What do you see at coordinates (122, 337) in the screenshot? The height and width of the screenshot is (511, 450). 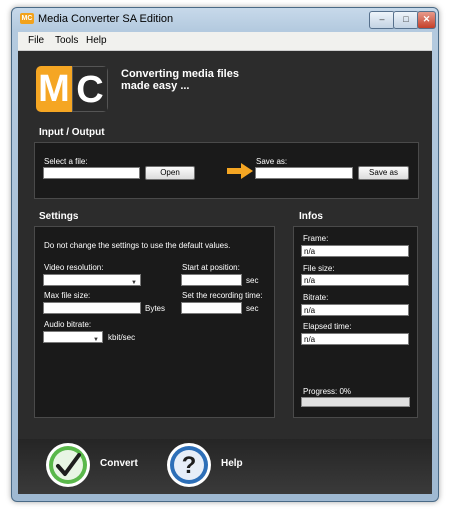 I see `audio-bitrate-unit: kbit/sec` at bounding box center [122, 337].